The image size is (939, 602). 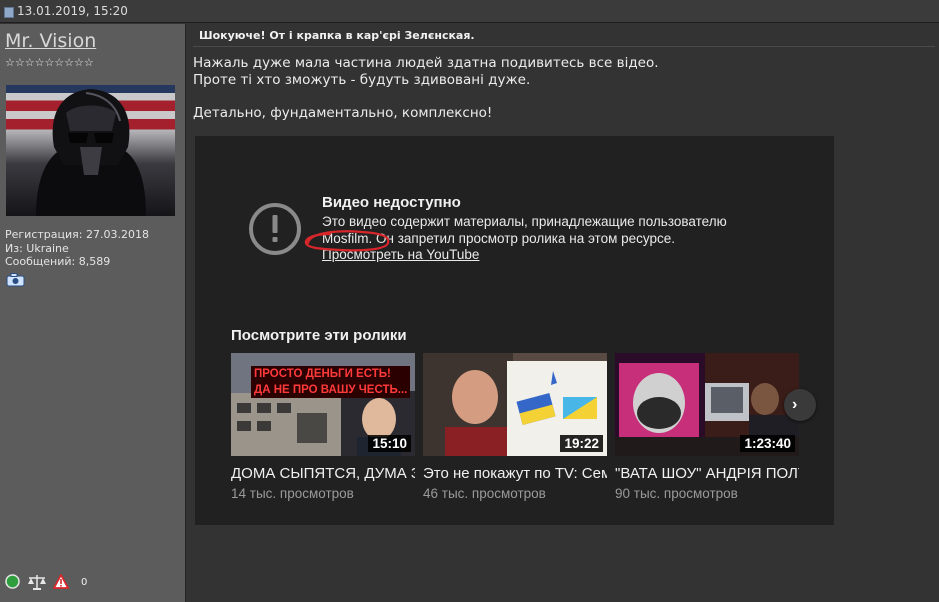 What do you see at coordinates (292, 493) in the screenshot?
I see `video-views: 14 тыс. просмотров` at bounding box center [292, 493].